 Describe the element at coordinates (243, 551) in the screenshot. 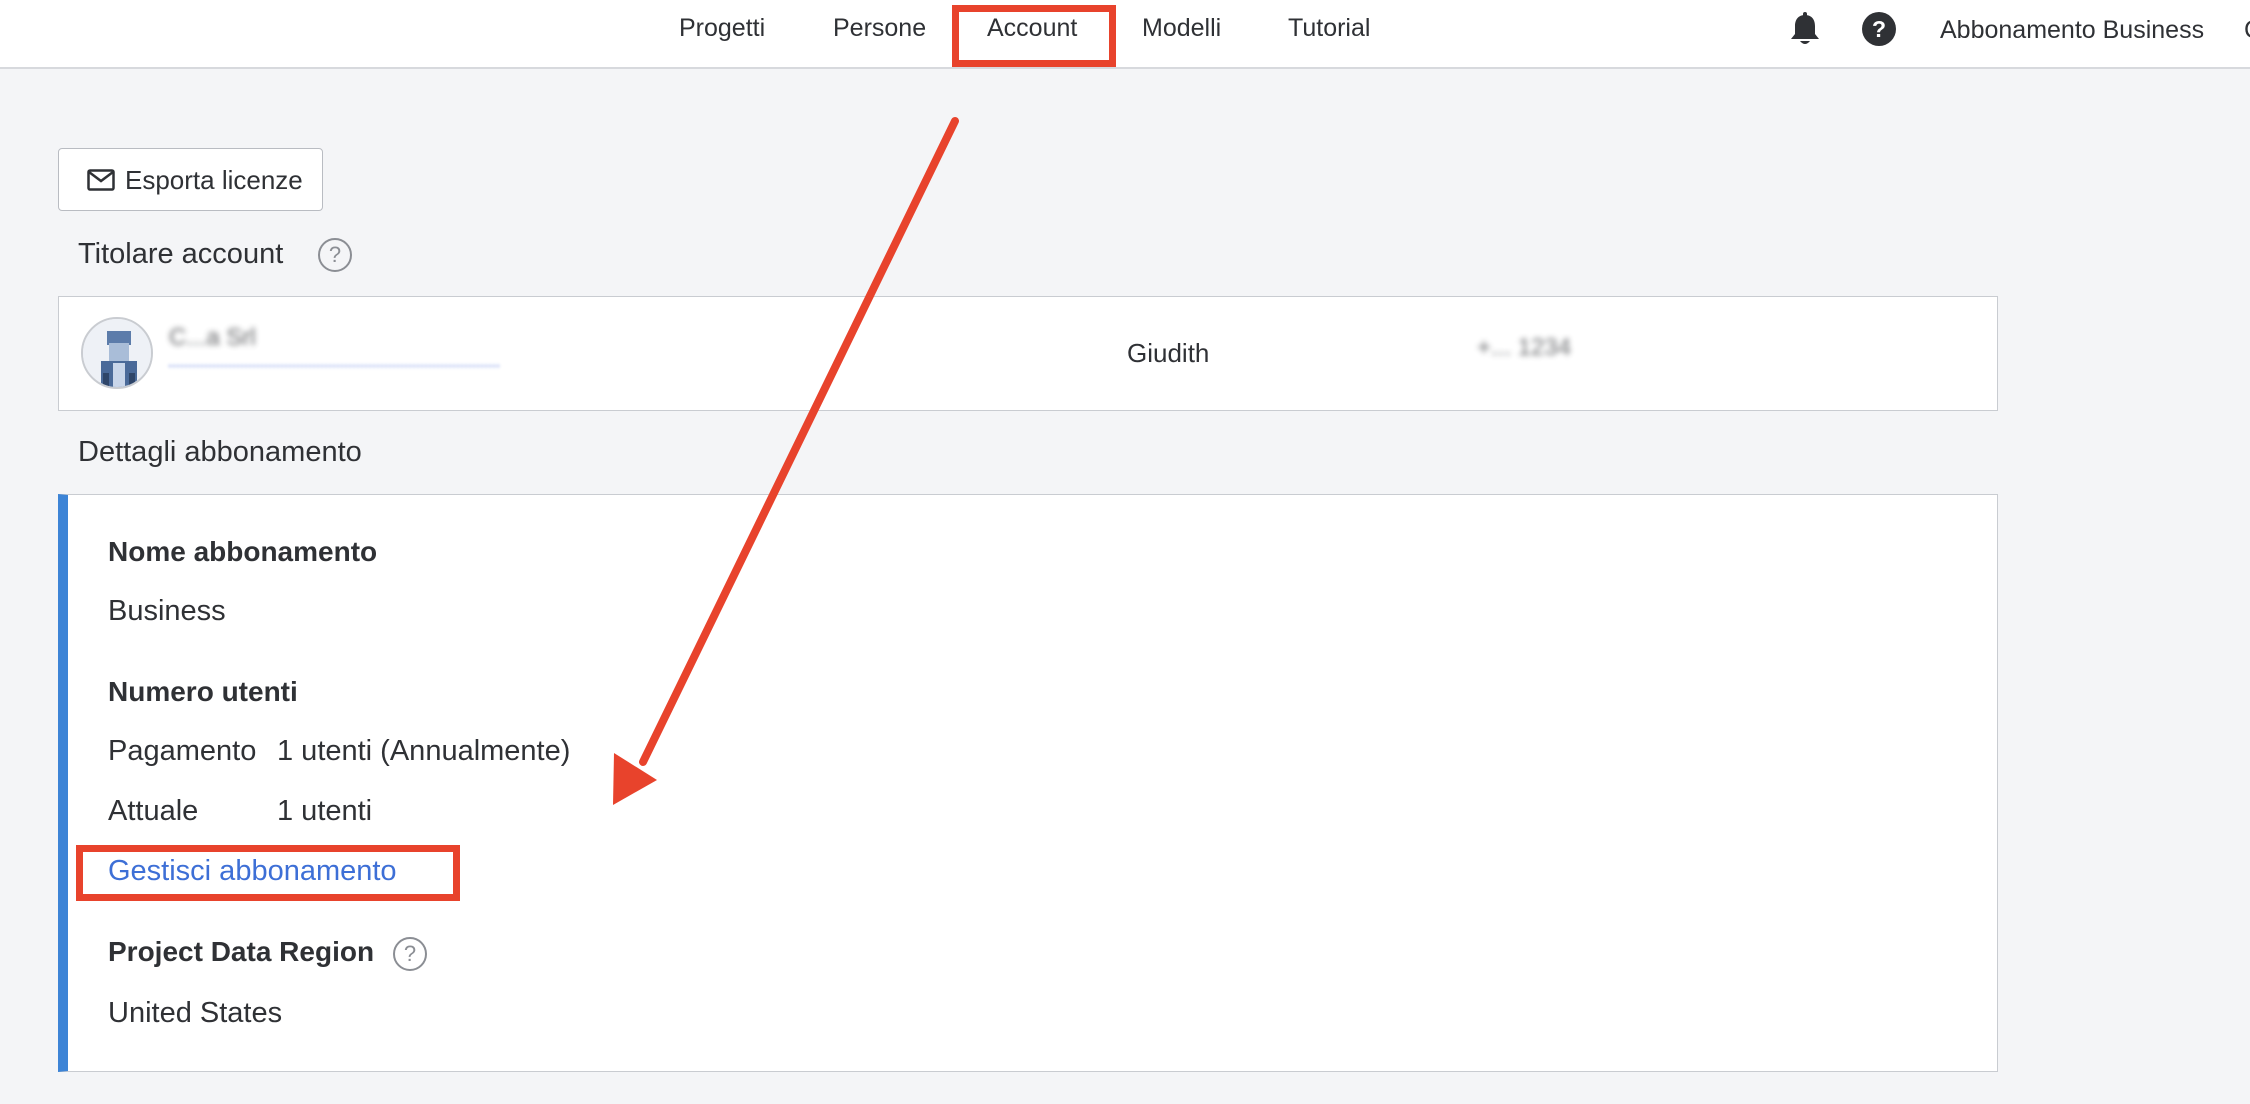

I see `subscription-name-label: Nome abbonamento` at that location.